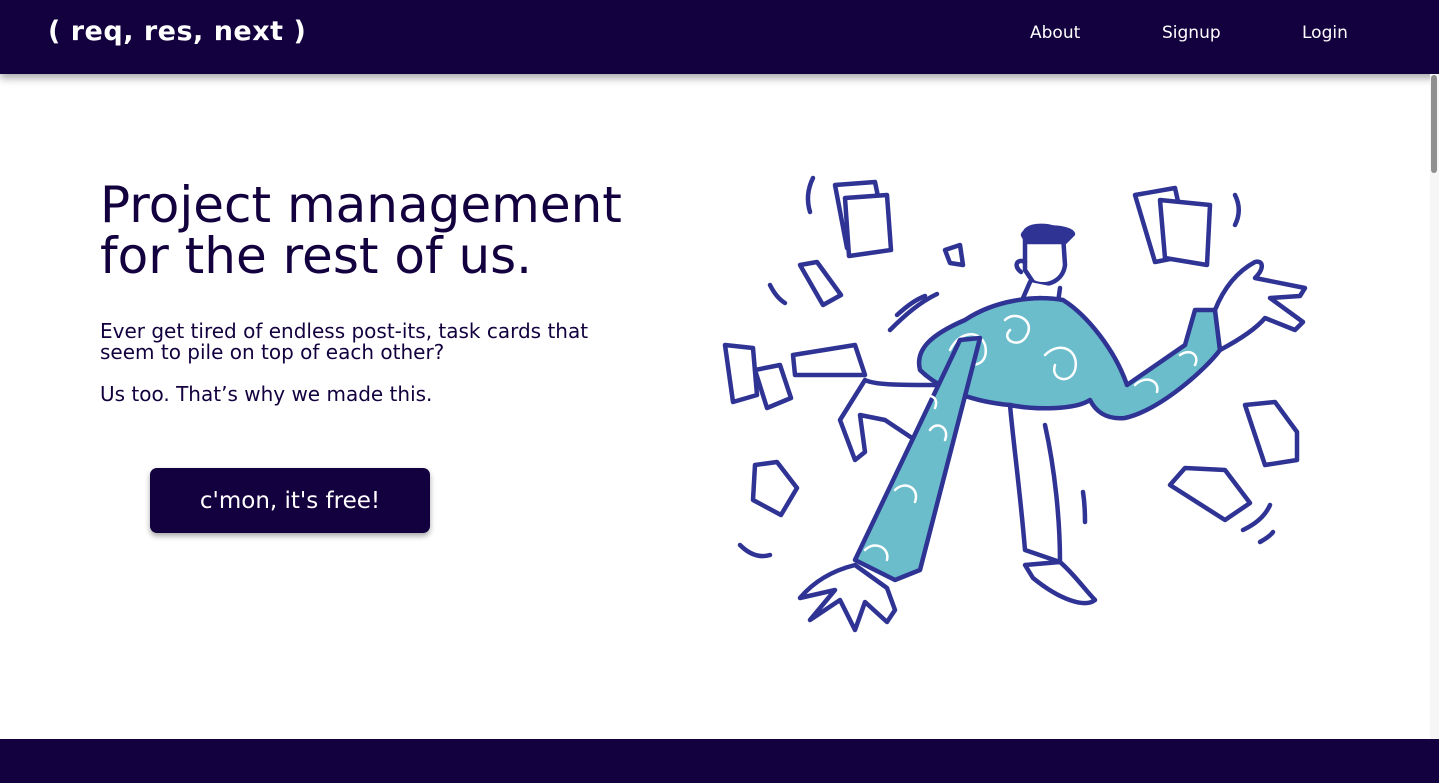 The width and height of the screenshot is (1439, 783). I want to click on nav-link-signup: Signup, so click(1191, 33).